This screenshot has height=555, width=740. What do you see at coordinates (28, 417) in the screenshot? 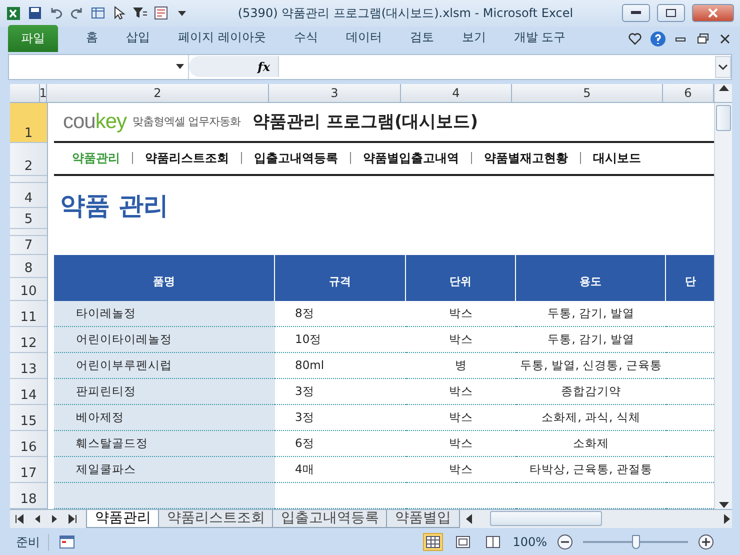
I see `row-header: 15` at bounding box center [28, 417].